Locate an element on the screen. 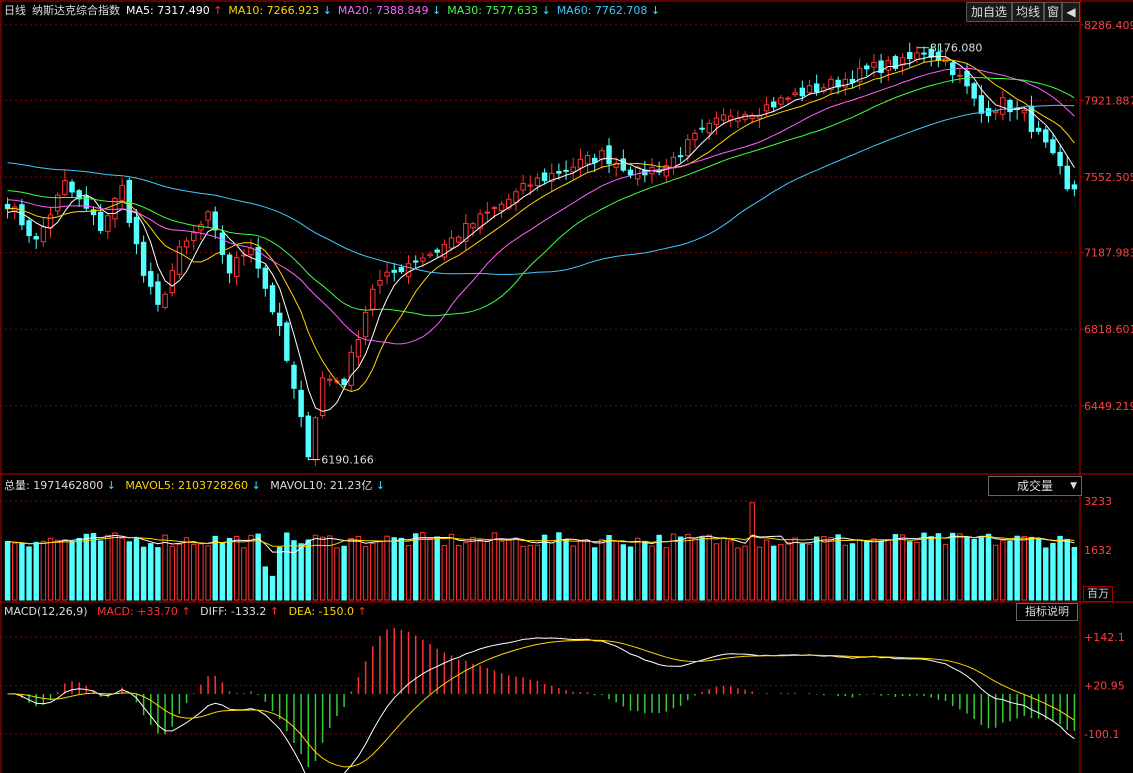 The height and width of the screenshot is (773, 1133). ma-legend-item: MA20: 7388.849 ↓ is located at coordinates (389, 10).